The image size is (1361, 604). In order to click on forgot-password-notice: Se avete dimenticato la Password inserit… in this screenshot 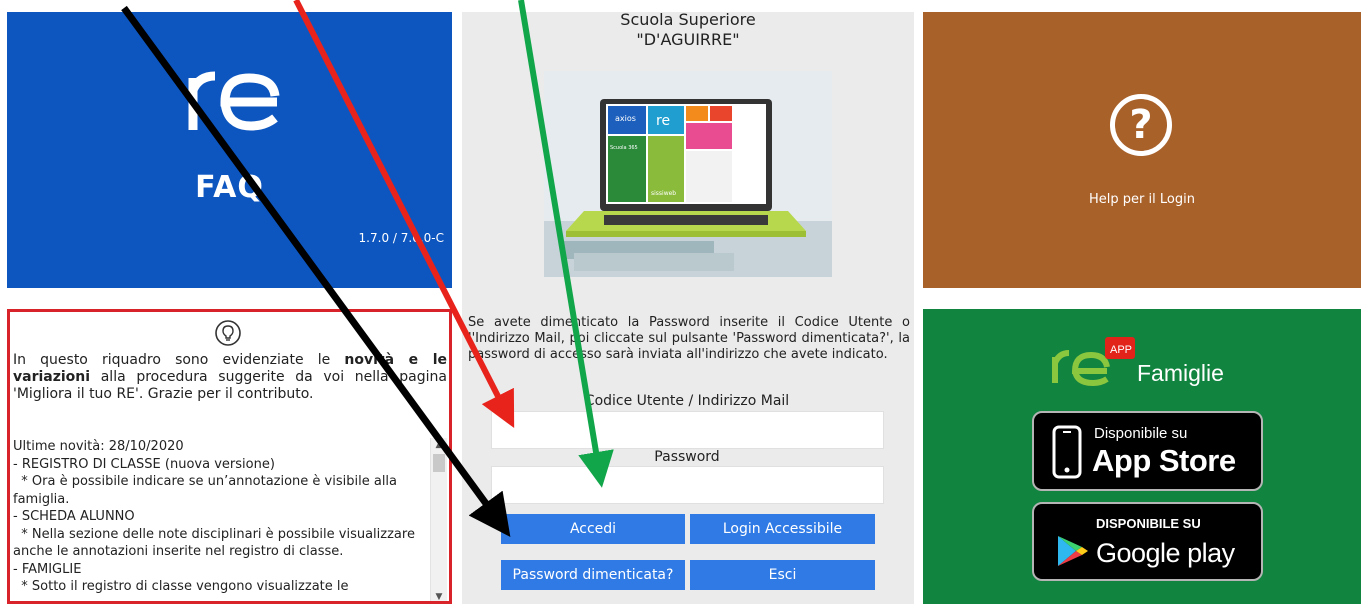, I will do `click(689, 338)`.